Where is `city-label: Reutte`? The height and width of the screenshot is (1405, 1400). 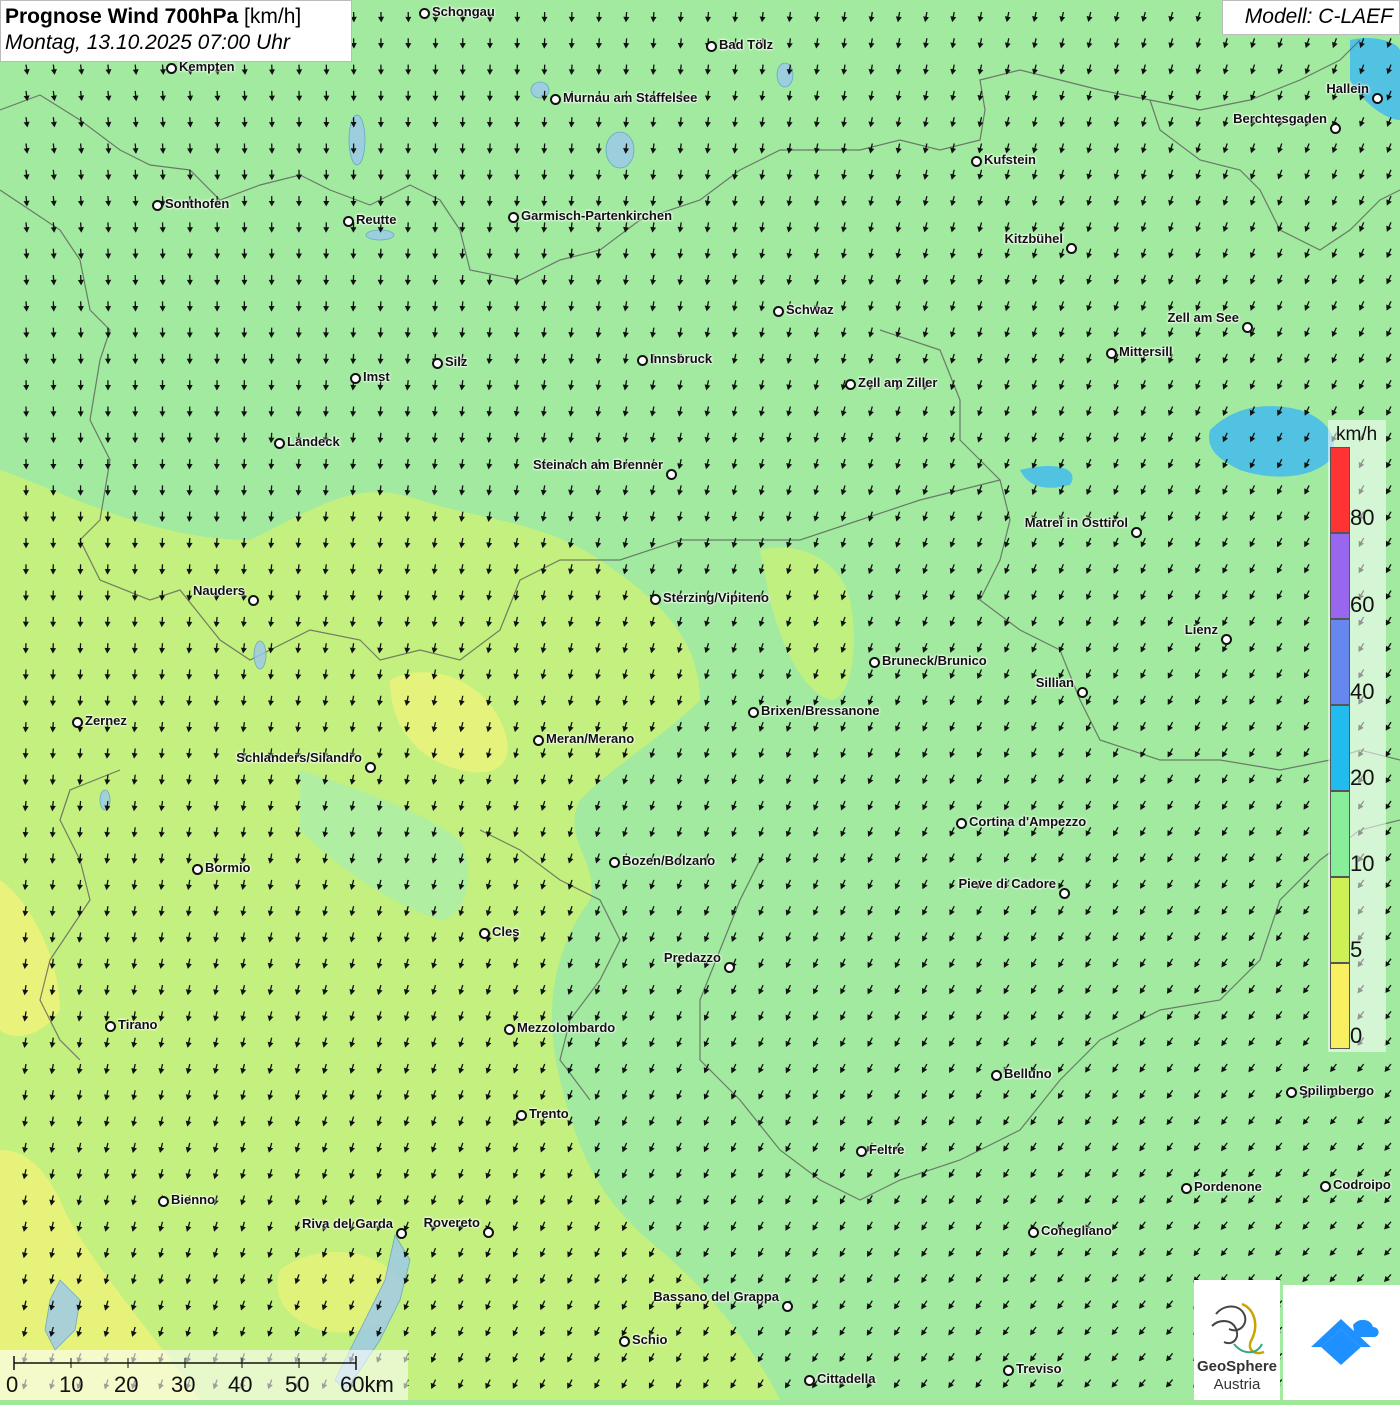 city-label: Reutte is located at coordinates (376, 219).